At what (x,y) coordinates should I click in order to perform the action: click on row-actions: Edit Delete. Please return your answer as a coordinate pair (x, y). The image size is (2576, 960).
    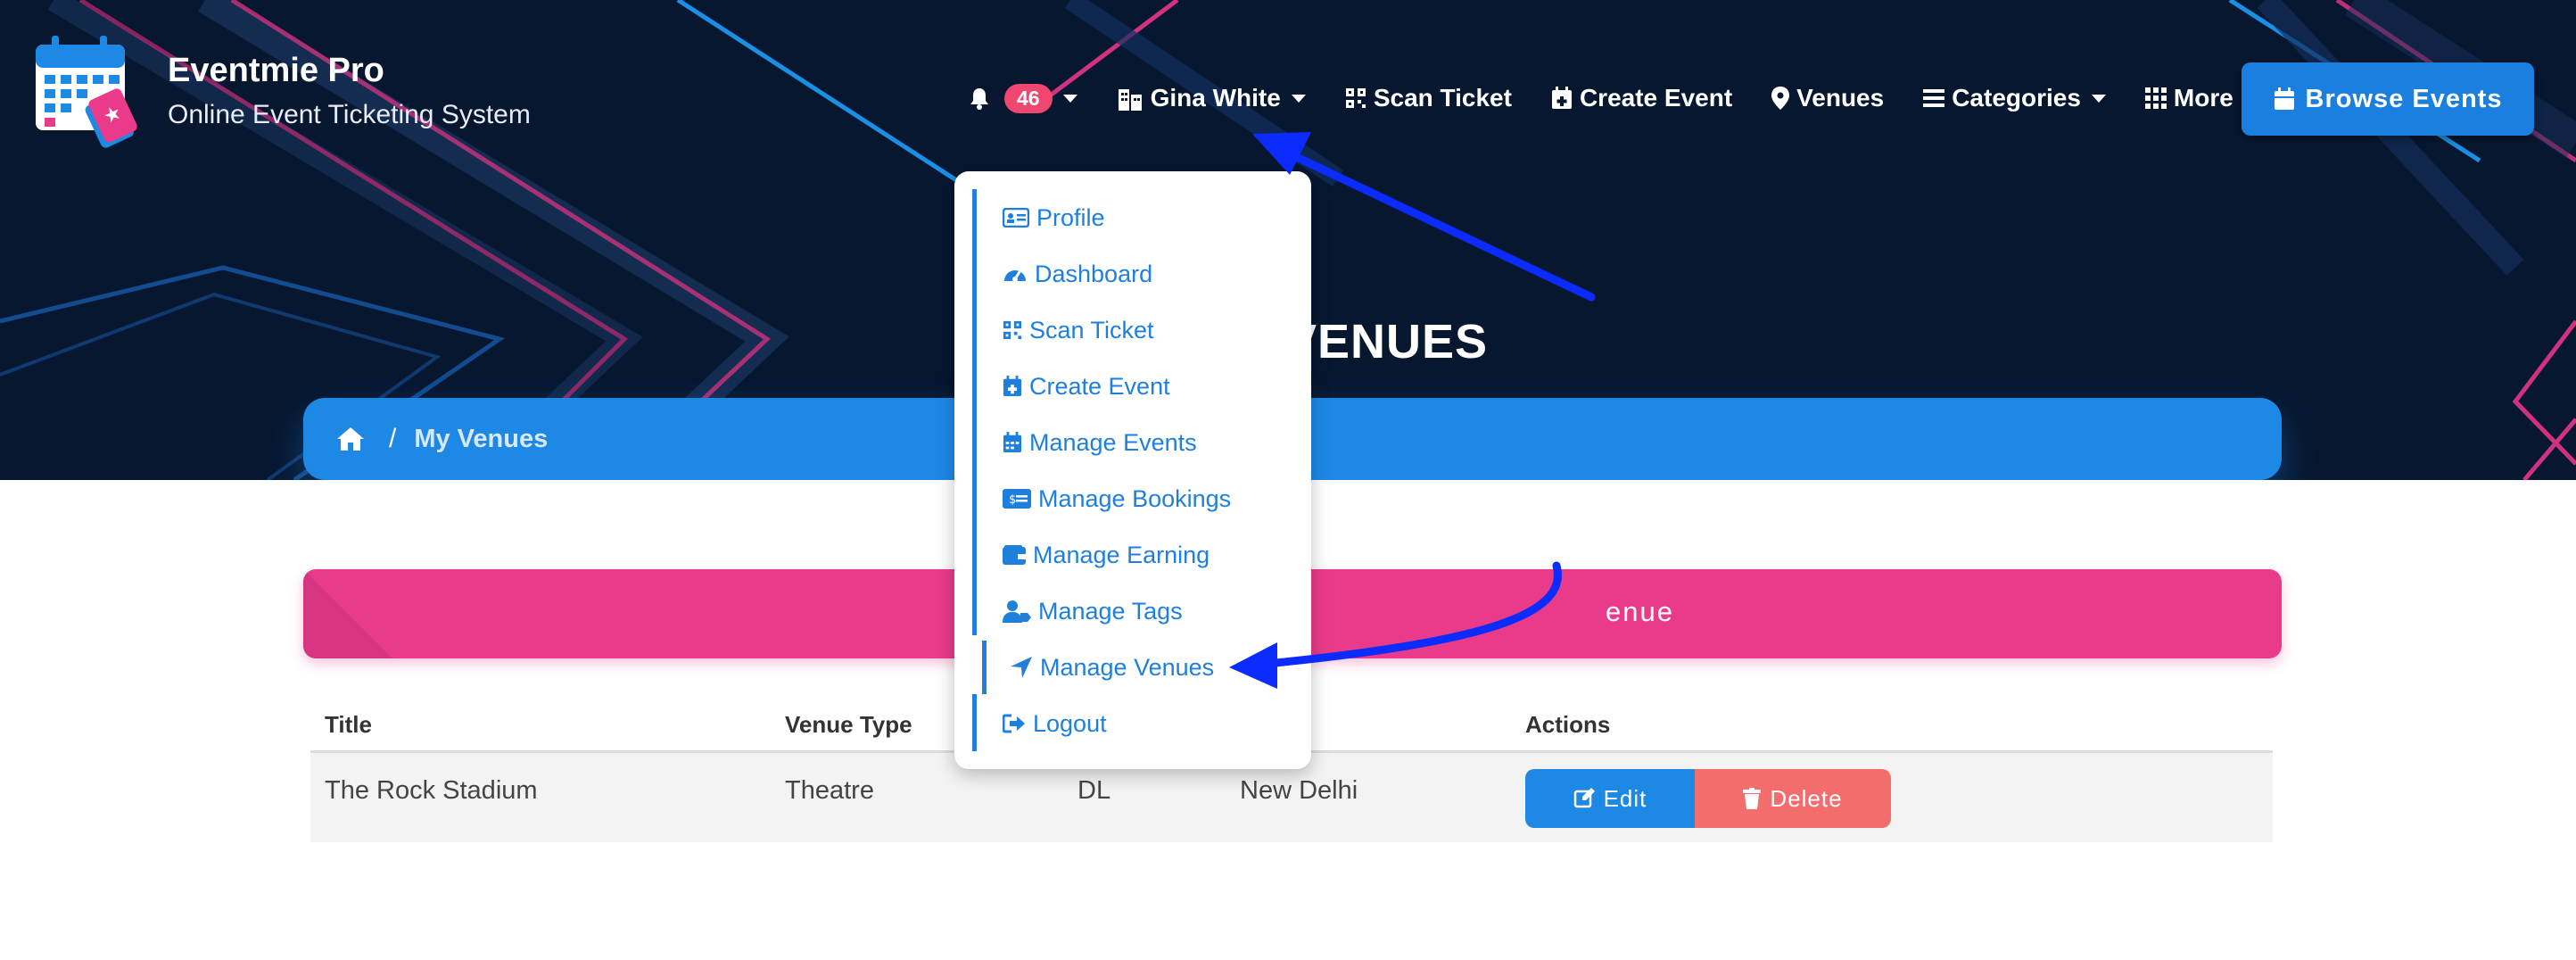
    Looking at the image, I should click on (1708, 798).